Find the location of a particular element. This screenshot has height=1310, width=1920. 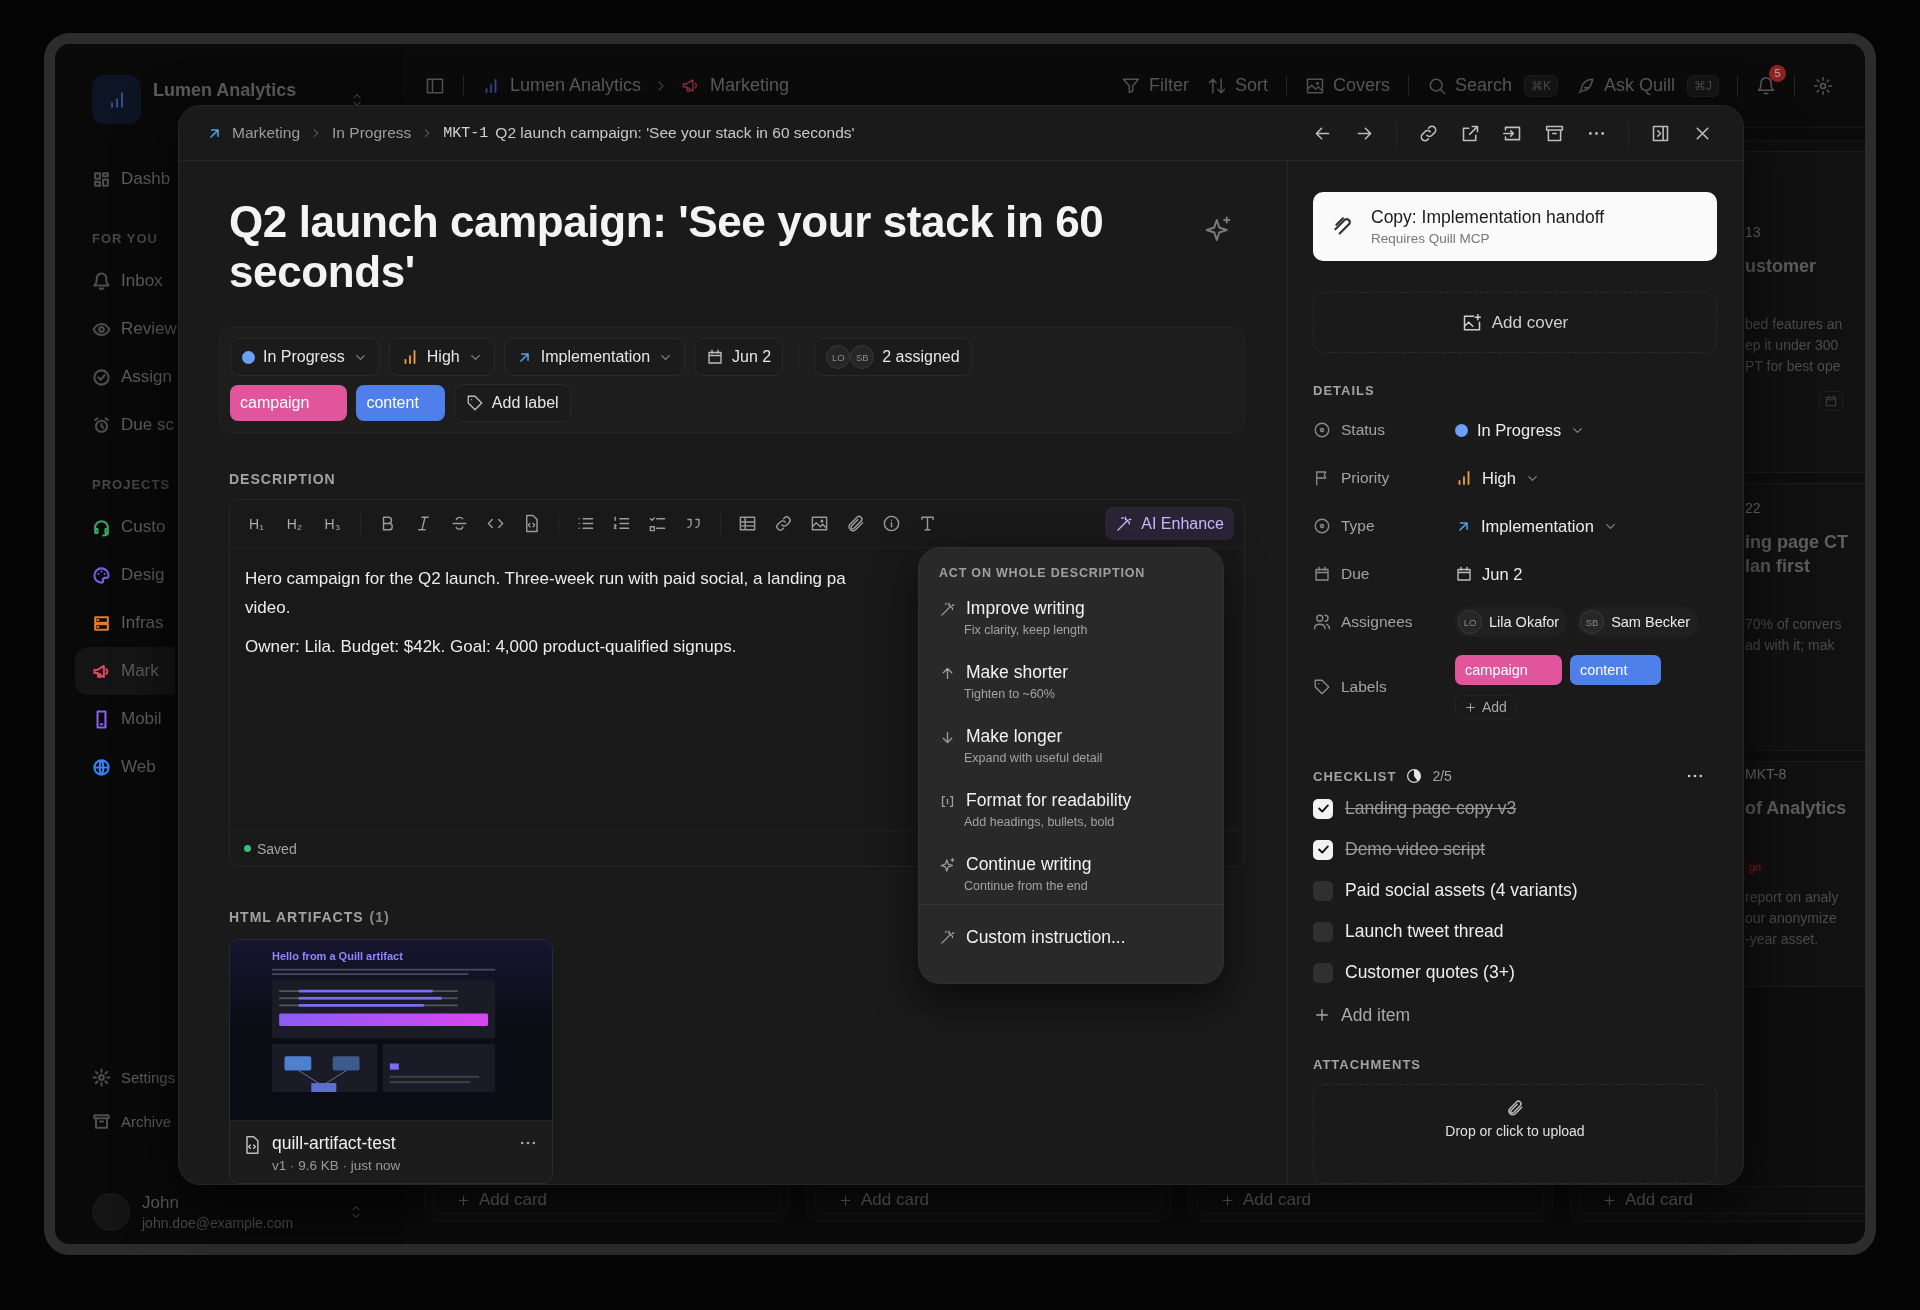

field-label: Type is located at coordinates (1358, 526).